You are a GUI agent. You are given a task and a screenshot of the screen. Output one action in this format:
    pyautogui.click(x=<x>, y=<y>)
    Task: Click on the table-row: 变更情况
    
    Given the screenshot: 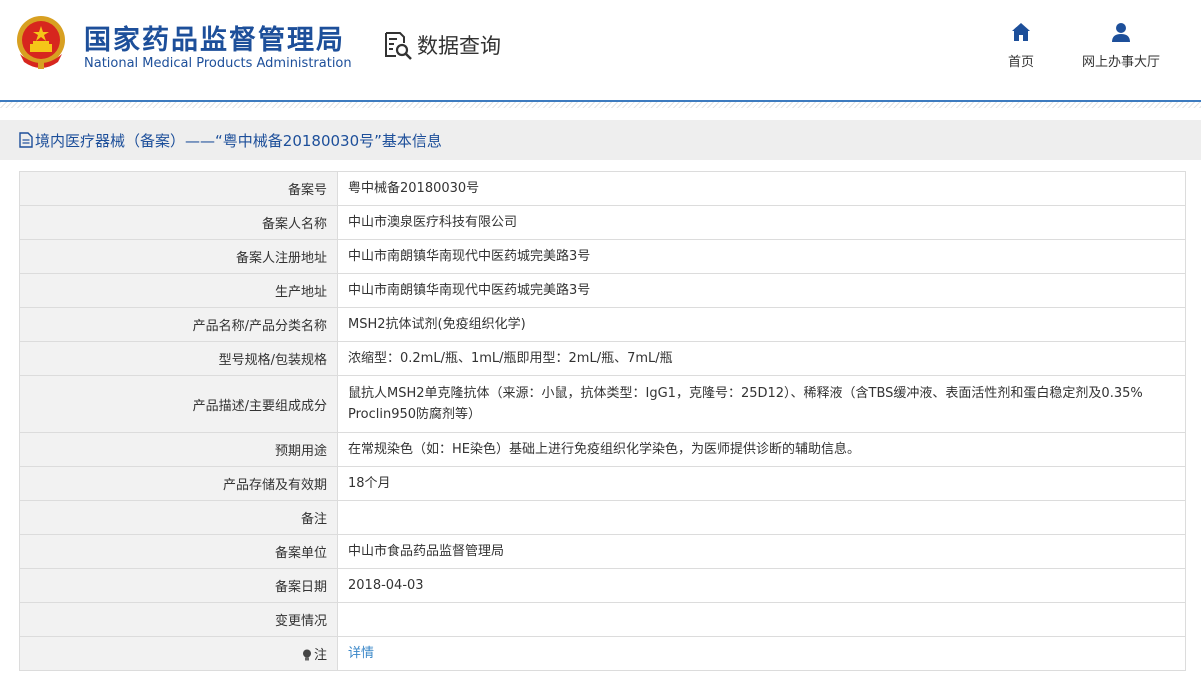 What is the action you would take?
    pyautogui.click(x=602, y=619)
    